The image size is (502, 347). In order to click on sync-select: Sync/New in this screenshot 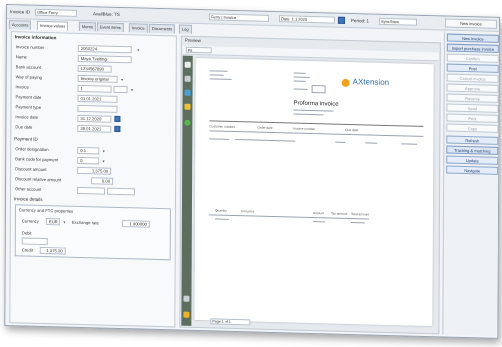, I will do `click(397, 21)`.